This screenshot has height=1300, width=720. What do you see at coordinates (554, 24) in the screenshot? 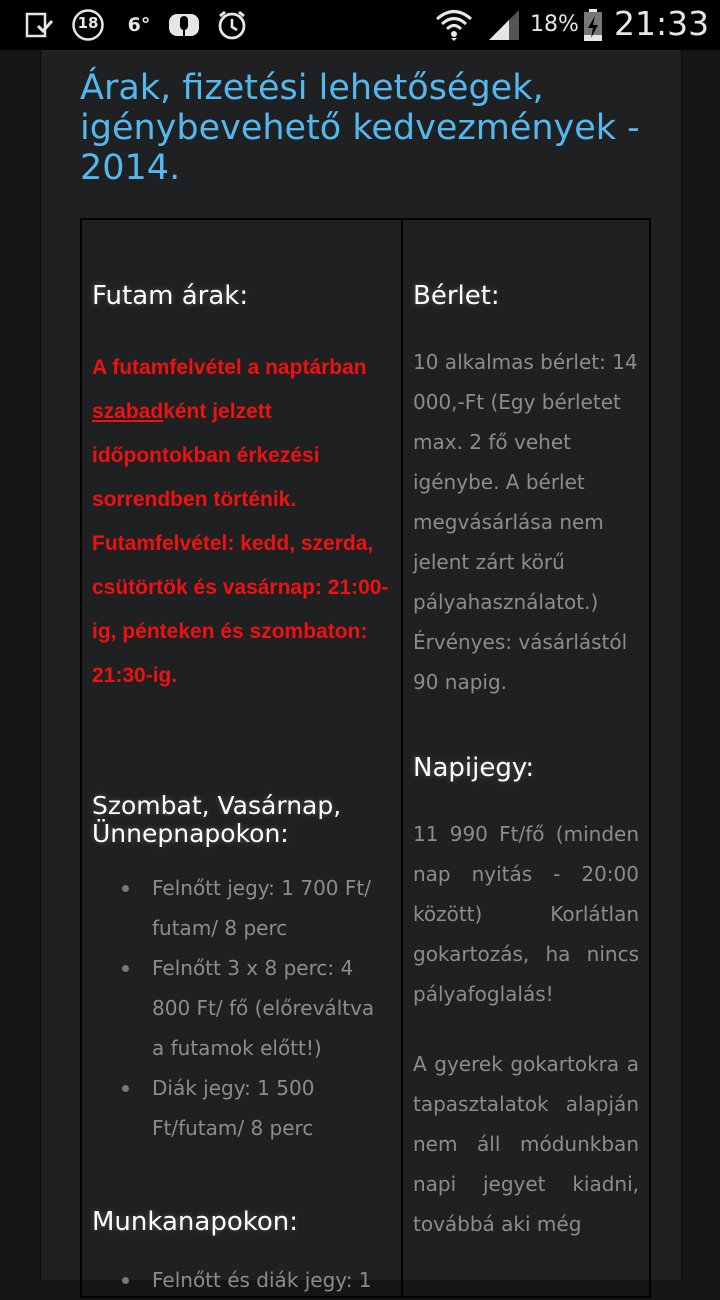
I see `battery-percent: 18%` at bounding box center [554, 24].